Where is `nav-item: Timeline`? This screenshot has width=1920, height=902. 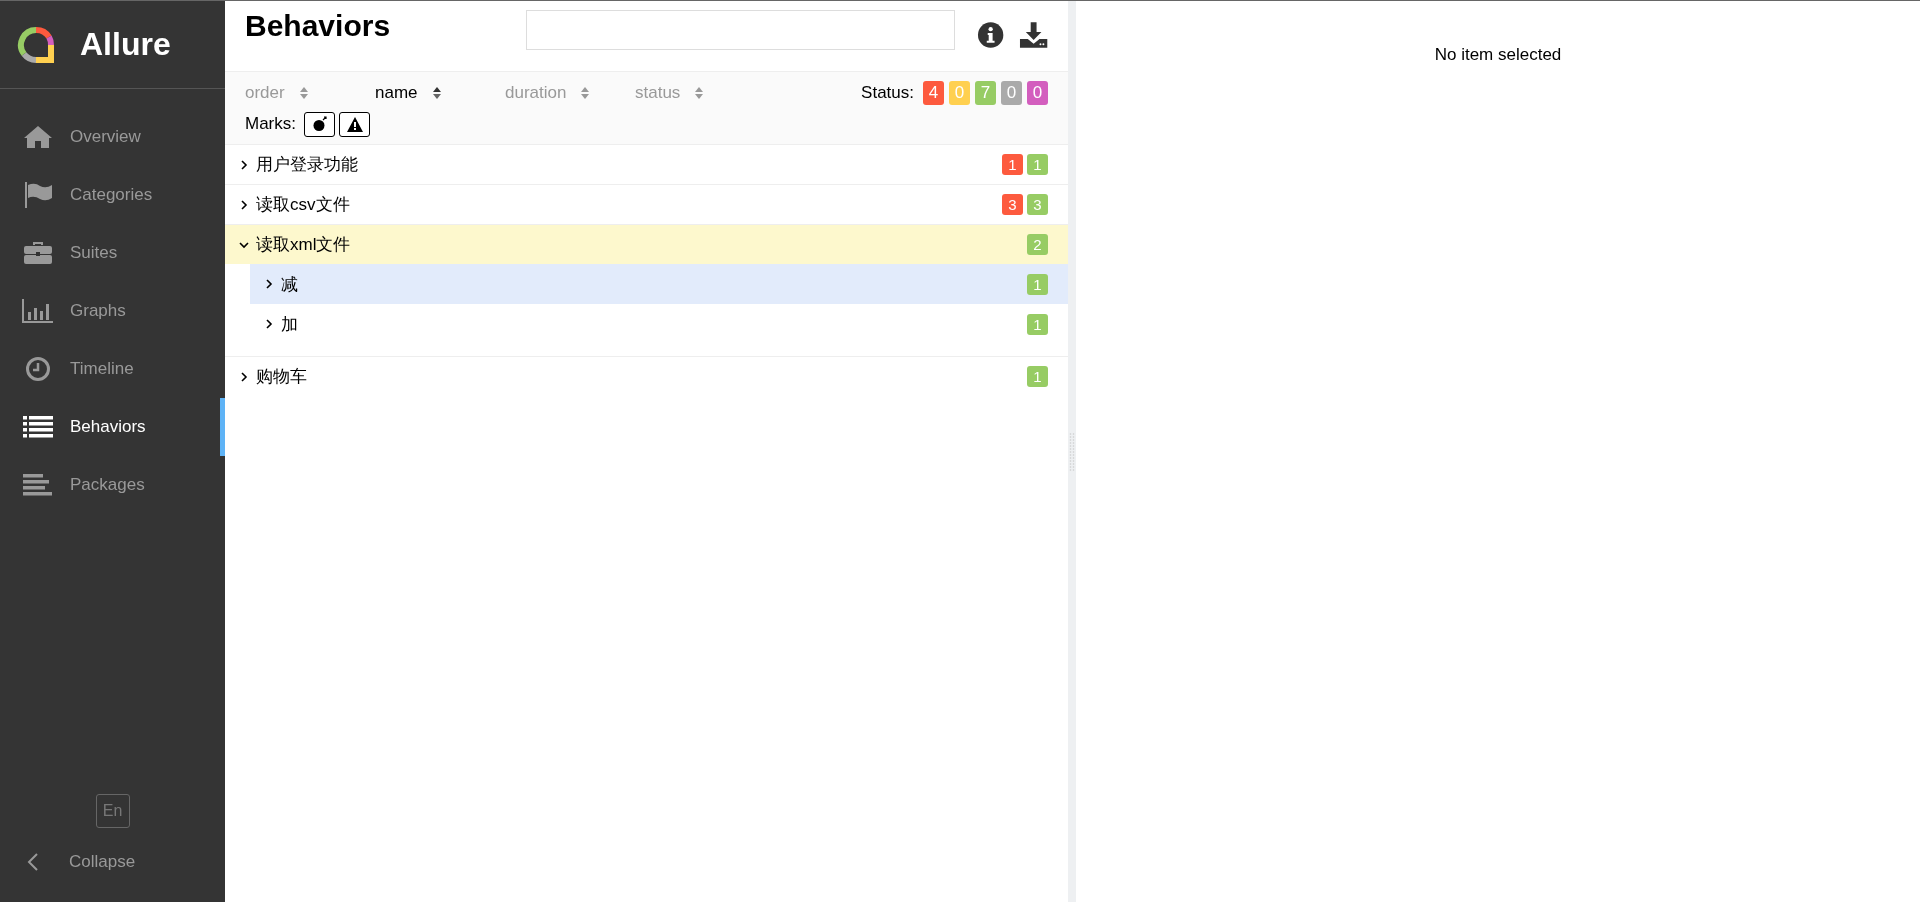
nav-item: Timeline is located at coordinates (112, 369).